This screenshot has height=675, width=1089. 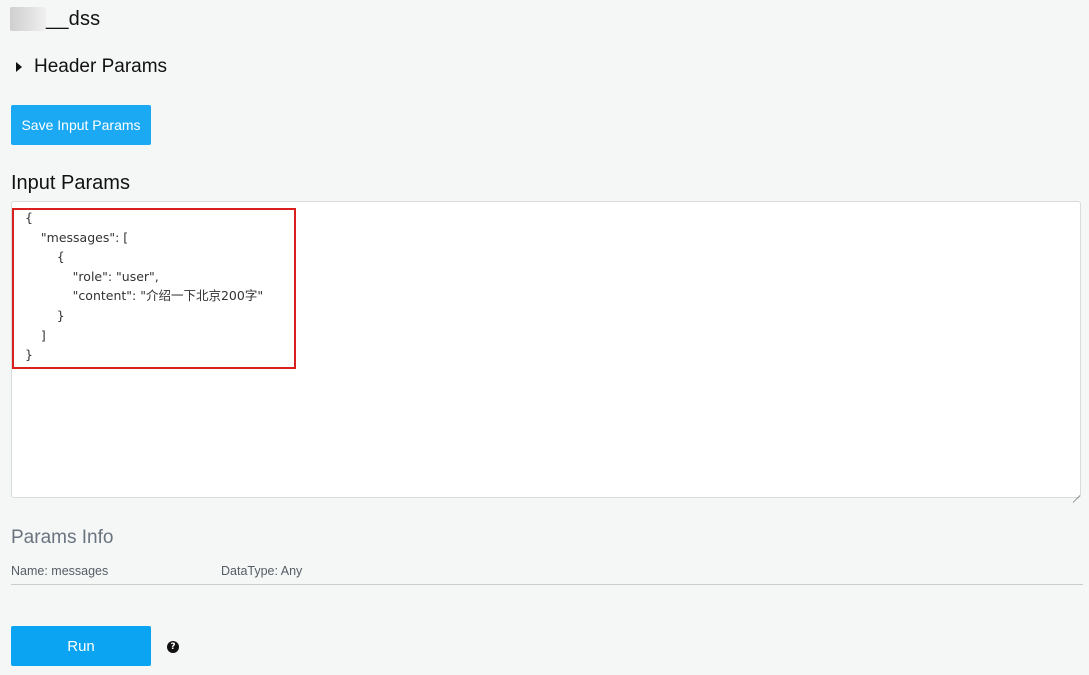 I want to click on question-circle-icon: ?, so click(x=173, y=647).